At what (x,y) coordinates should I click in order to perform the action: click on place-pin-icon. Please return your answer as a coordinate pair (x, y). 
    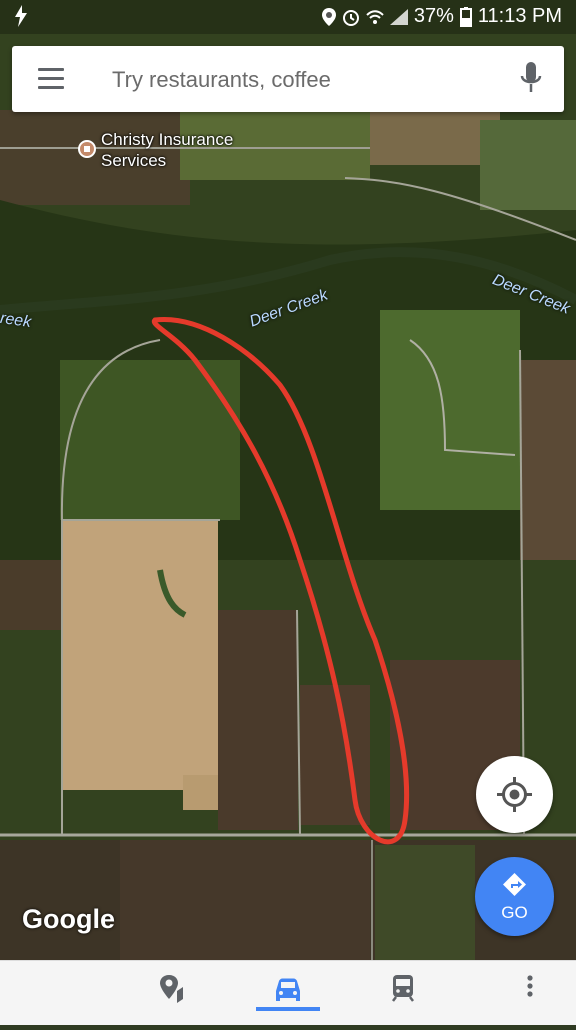
    Looking at the image, I should click on (171, 989).